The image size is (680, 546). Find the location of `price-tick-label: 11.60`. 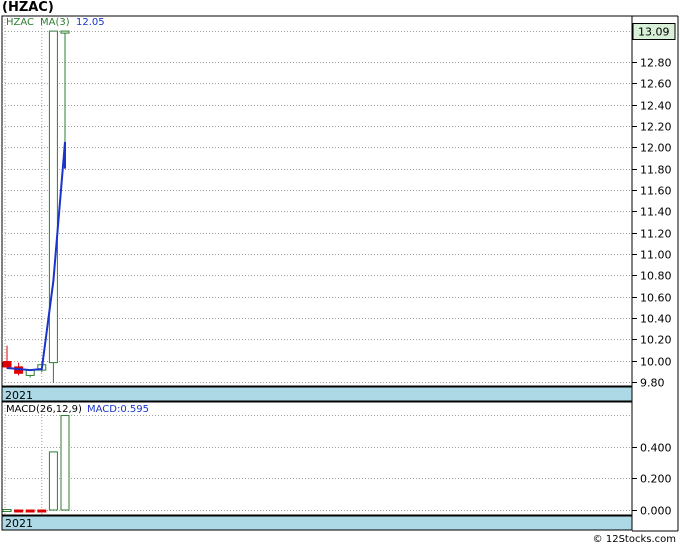

price-tick-label: 11.60 is located at coordinates (656, 191).